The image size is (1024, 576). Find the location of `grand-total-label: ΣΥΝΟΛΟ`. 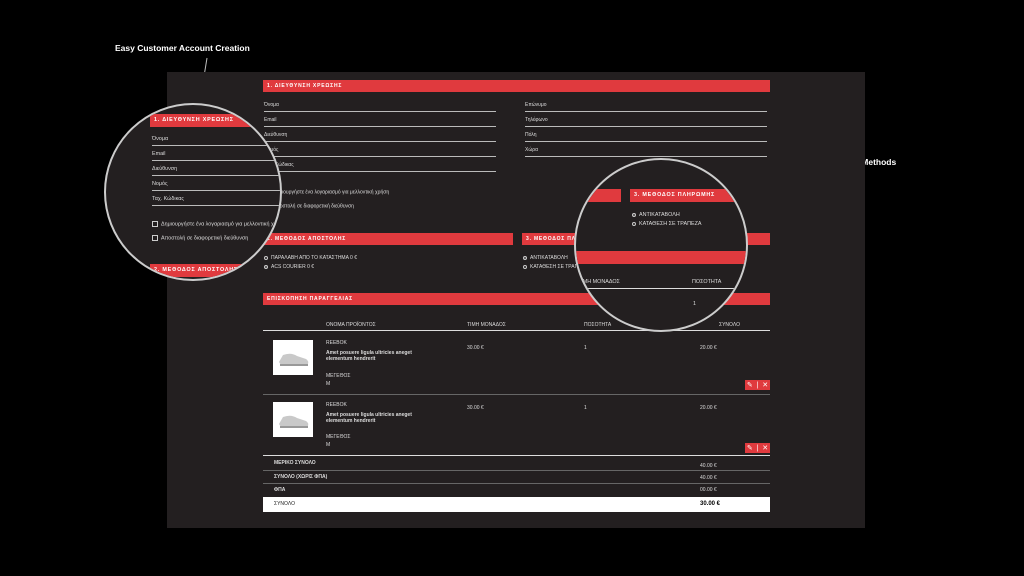

grand-total-label: ΣΥΝΟΛΟ is located at coordinates (284, 504).